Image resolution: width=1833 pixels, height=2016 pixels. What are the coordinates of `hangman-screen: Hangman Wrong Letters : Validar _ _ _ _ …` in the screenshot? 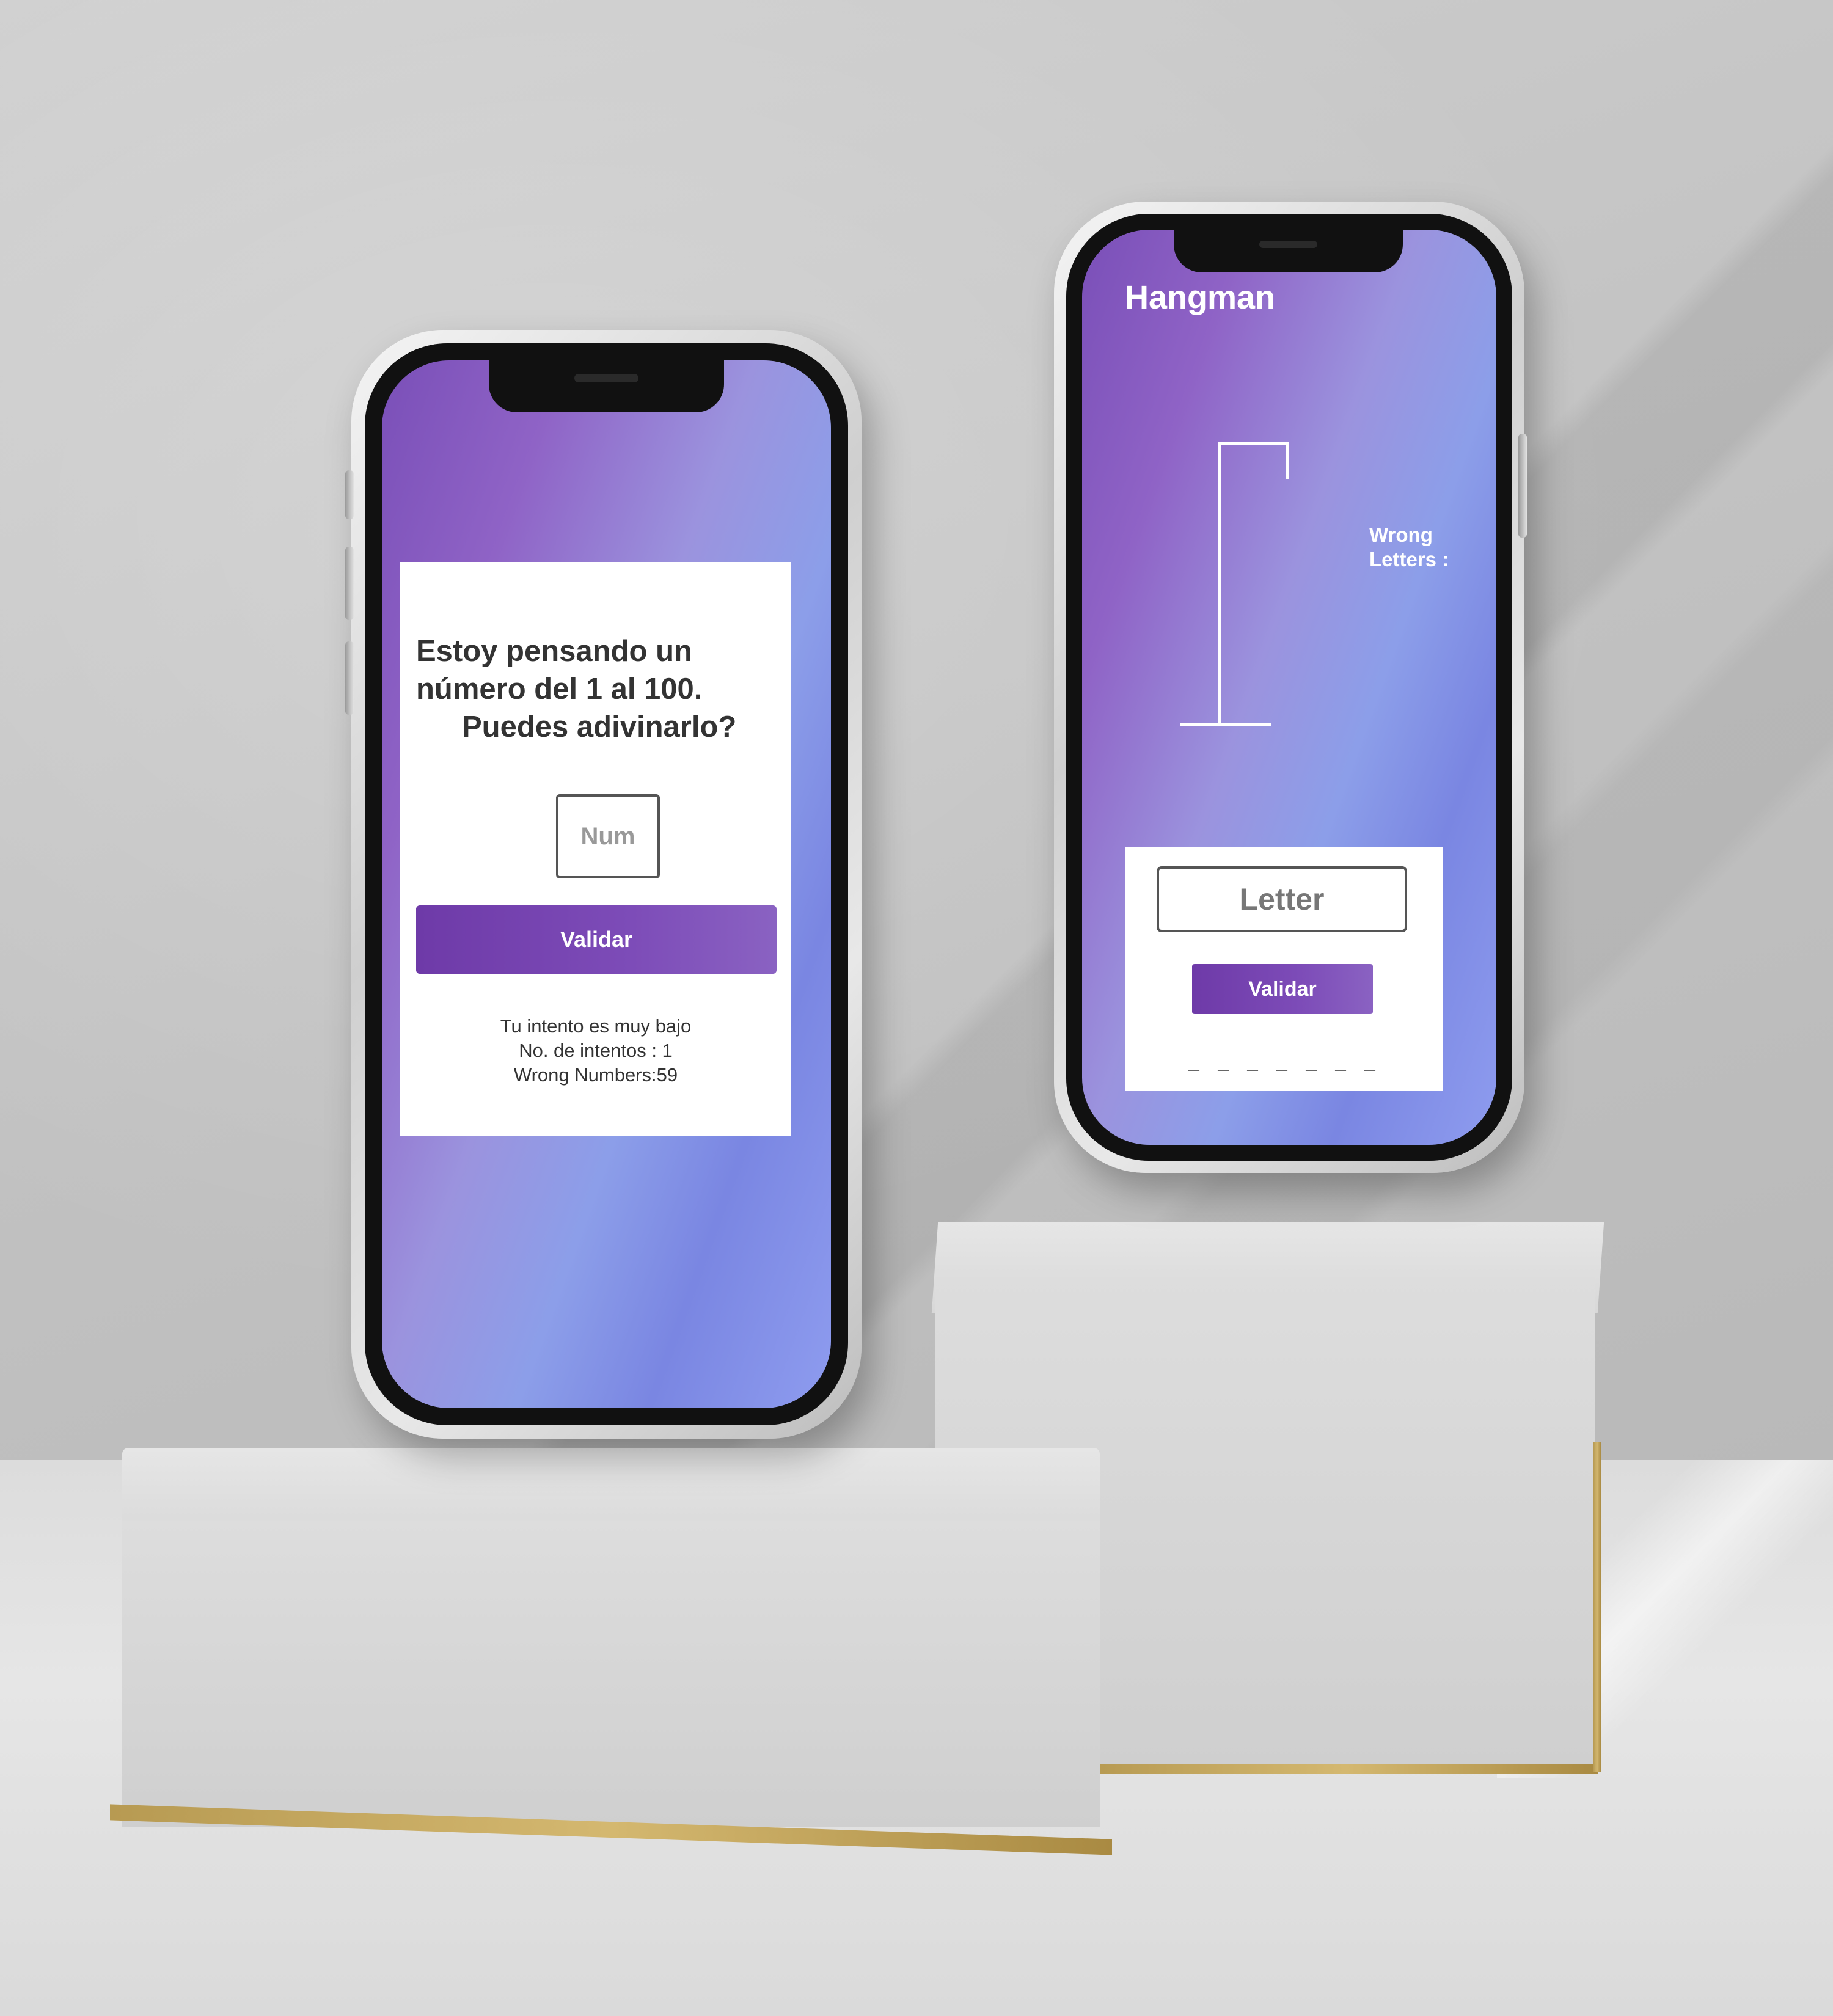 It's located at (1289, 688).